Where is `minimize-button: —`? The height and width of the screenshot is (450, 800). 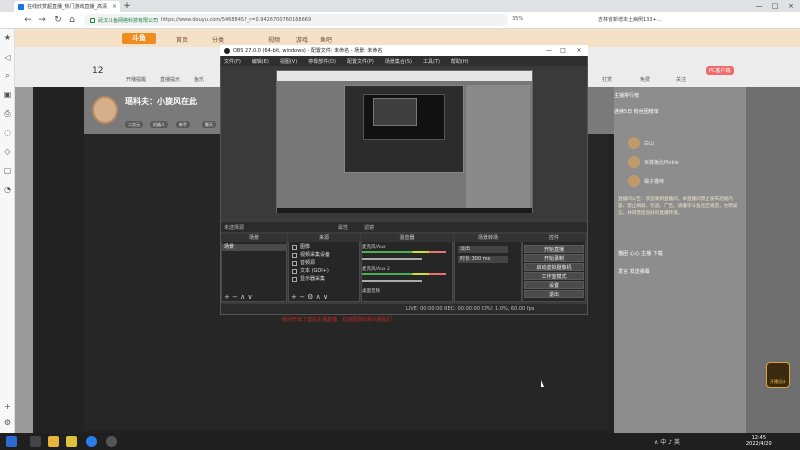
minimize-button: — is located at coordinates (759, 6).